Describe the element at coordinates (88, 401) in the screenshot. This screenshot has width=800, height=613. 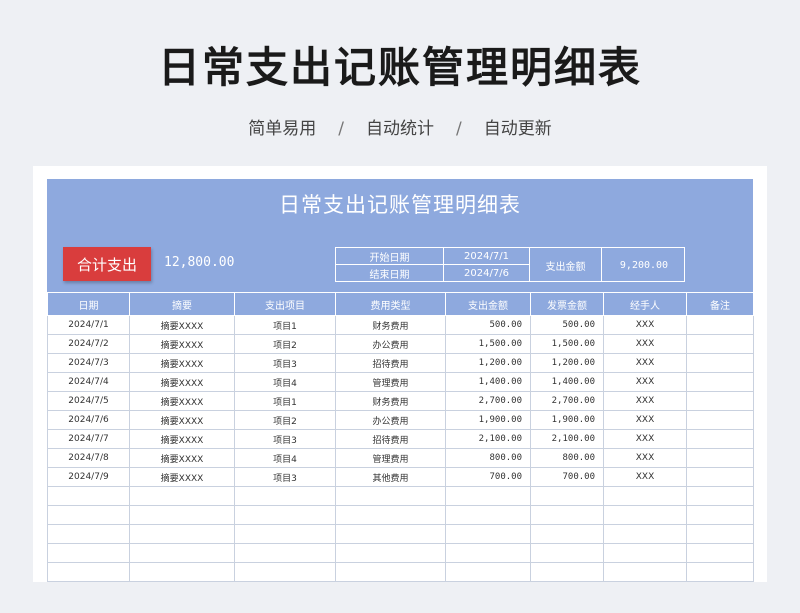
I see `table-cell: 2024/7/5` at that location.